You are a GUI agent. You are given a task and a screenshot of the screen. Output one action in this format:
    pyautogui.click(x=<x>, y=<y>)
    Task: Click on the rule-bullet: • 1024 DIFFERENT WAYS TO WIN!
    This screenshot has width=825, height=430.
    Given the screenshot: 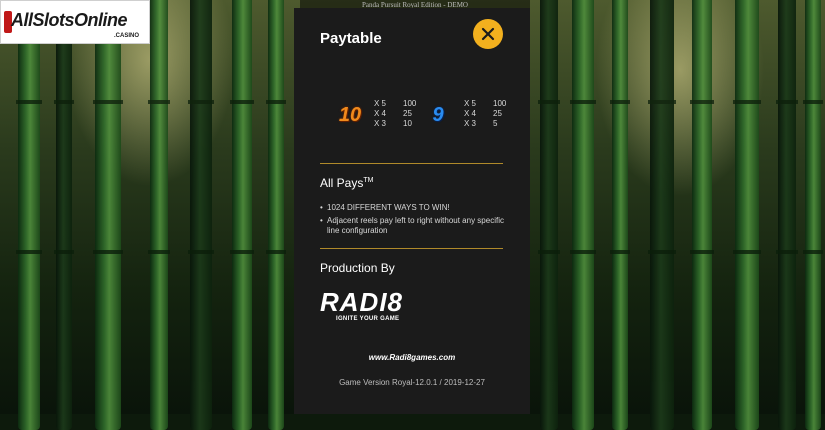 What is the action you would take?
    pyautogui.click(x=415, y=208)
    